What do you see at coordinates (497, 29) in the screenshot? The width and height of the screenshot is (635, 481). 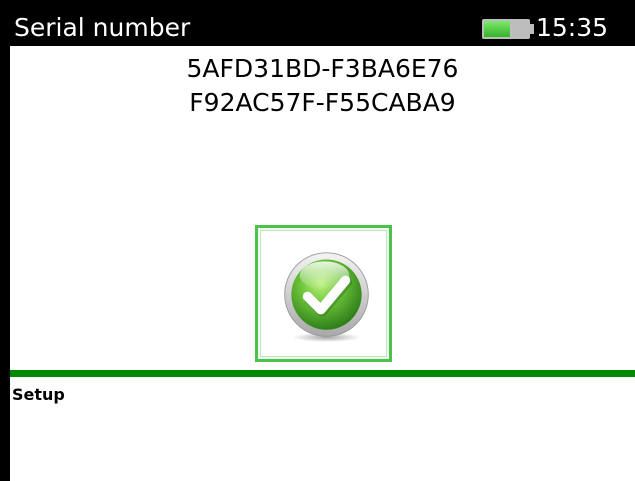 I see `battery-level-fill` at bounding box center [497, 29].